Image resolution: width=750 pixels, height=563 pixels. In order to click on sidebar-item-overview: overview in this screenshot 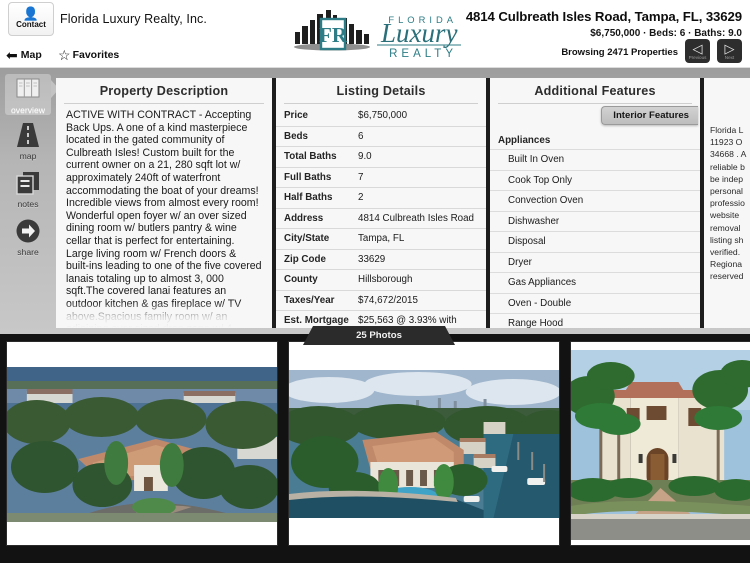, I will do `click(28, 94)`.